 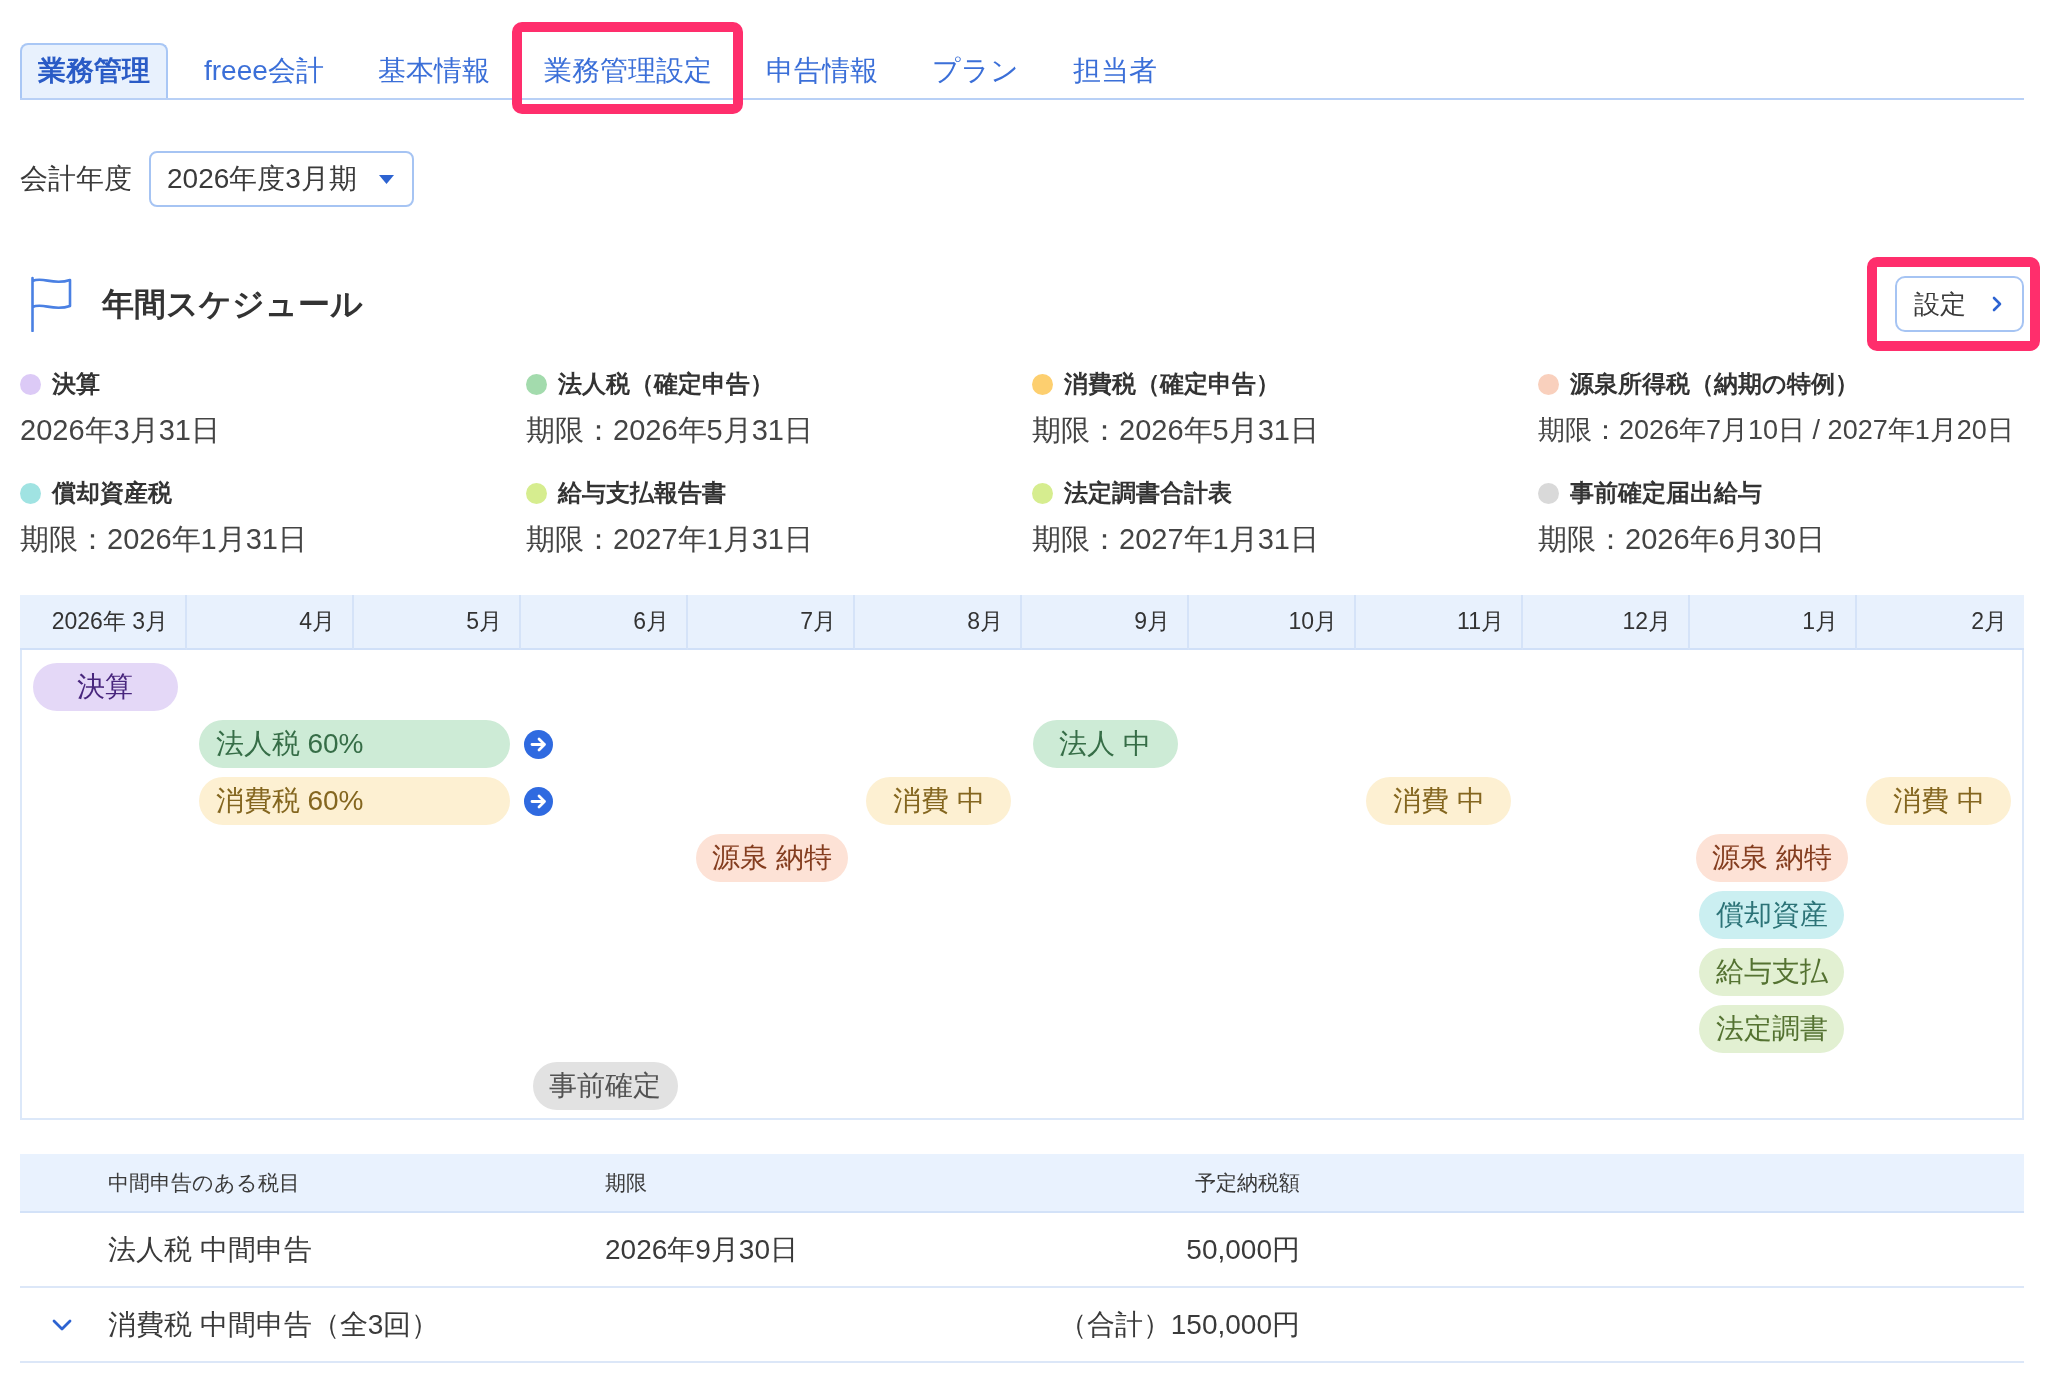 What do you see at coordinates (1772, 1029) in the screenshot?
I see `event-chip: 法定調書` at bounding box center [1772, 1029].